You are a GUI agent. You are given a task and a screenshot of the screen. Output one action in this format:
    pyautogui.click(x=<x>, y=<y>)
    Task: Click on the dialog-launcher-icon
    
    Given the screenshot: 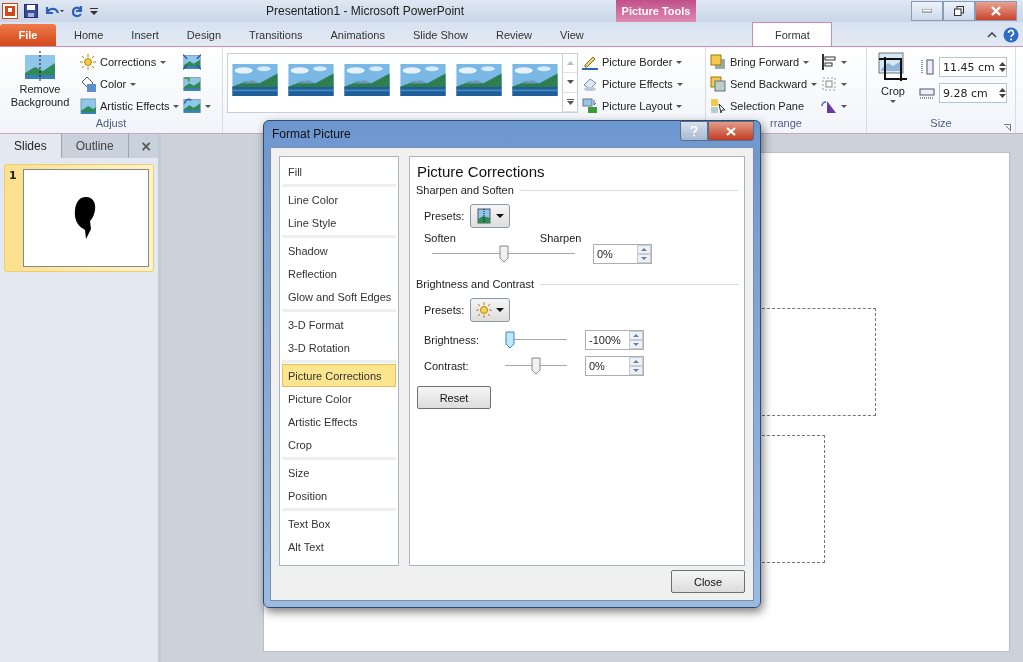 What is the action you would take?
    pyautogui.click(x=1007, y=127)
    